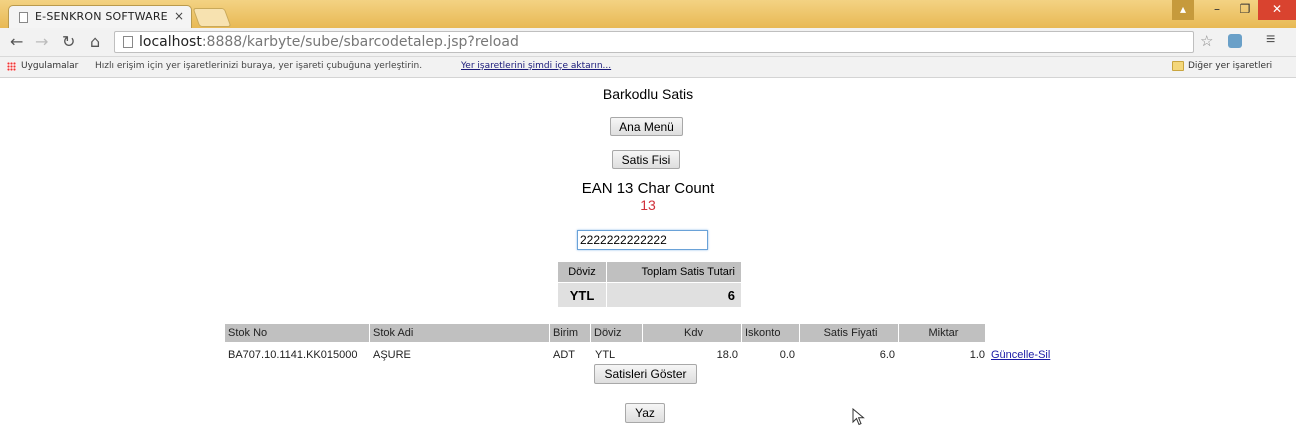  Describe the element at coordinates (887, 355) in the screenshot. I see `cell-satis-fiyati: 6.0` at that location.